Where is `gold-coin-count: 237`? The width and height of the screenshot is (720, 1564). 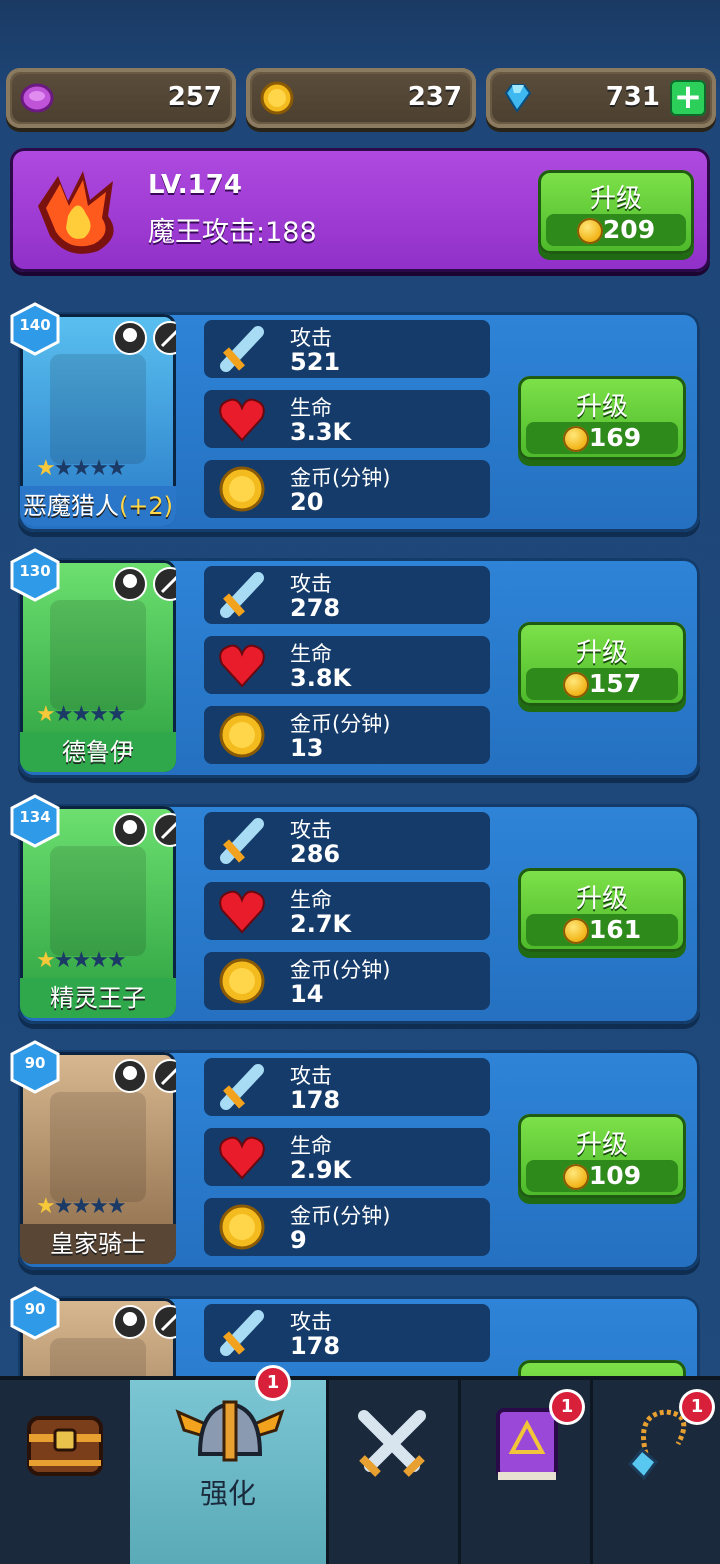
gold-coin-count: 237 is located at coordinates (434, 97).